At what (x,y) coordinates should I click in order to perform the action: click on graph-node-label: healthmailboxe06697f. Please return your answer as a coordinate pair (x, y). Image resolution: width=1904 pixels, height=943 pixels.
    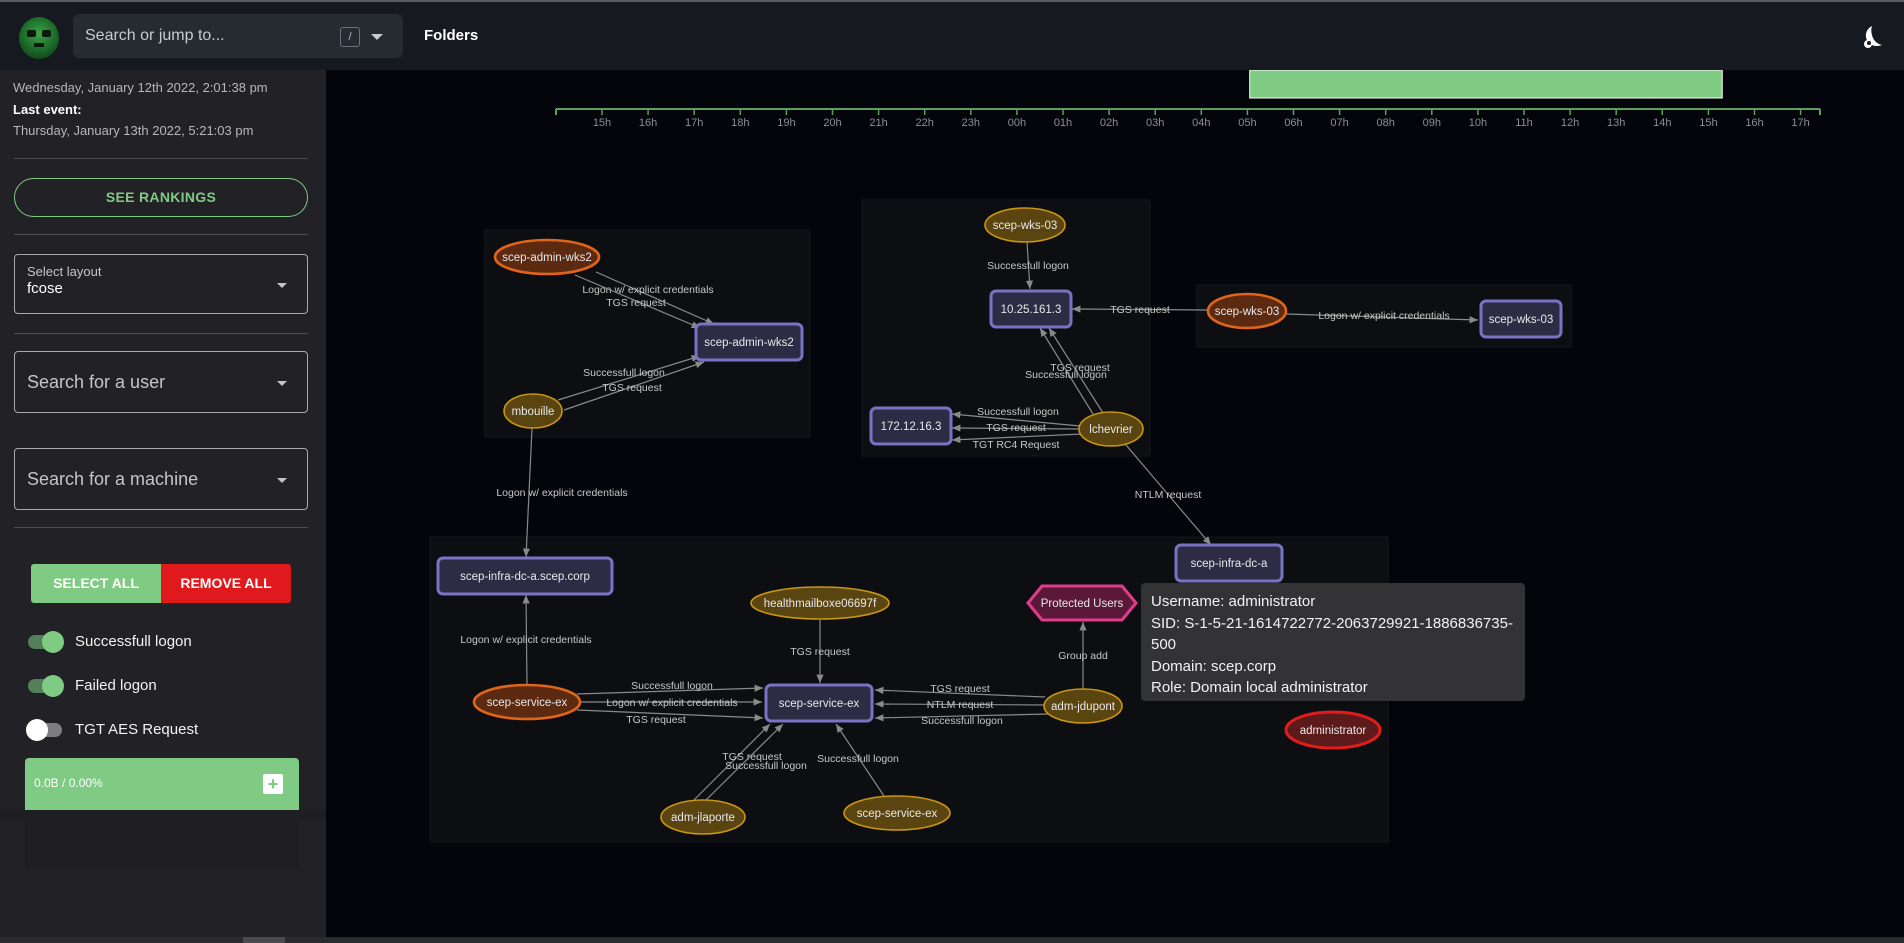
    Looking at the image, I should click on (820, 604).